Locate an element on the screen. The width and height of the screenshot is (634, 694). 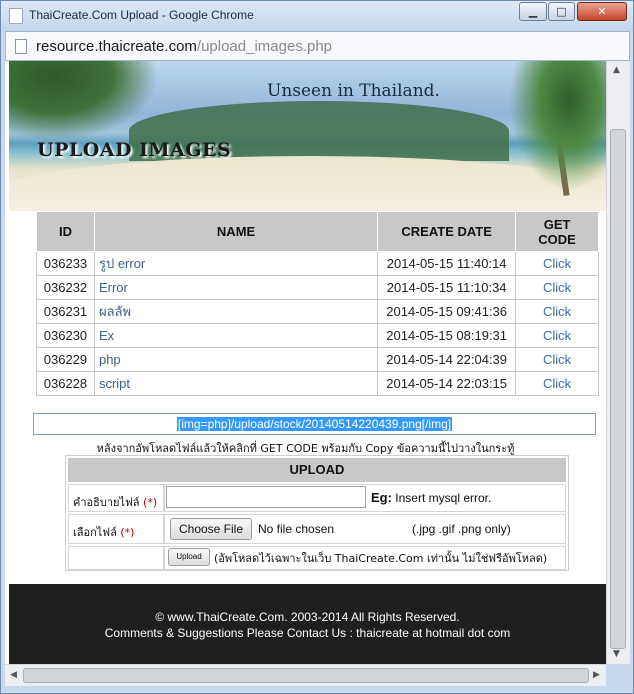
table-row: 036229 php 2014-05-14 22:04:39 Click is located at coordinates (317, 359).